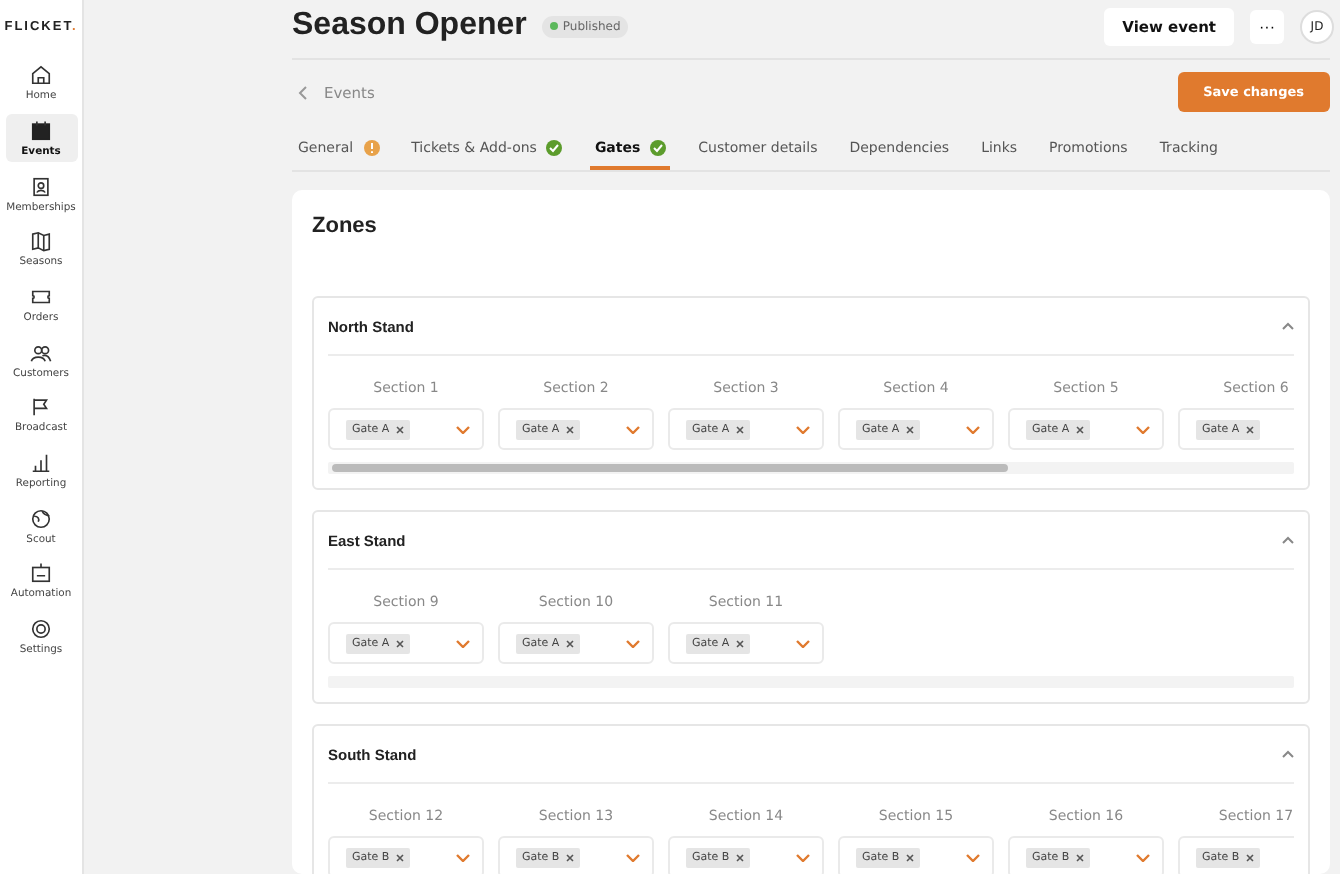 This screenshot has height=874, width=1340. What do you see at coordinates (41, 186) in the screenshot?
I see `id-card-icon` at bounding box center [41, 186].